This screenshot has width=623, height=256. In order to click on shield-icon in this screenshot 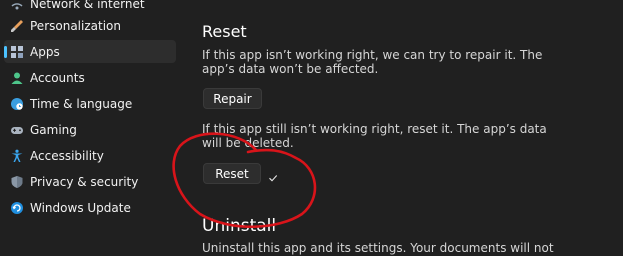, I will do `click(17, 182)`.